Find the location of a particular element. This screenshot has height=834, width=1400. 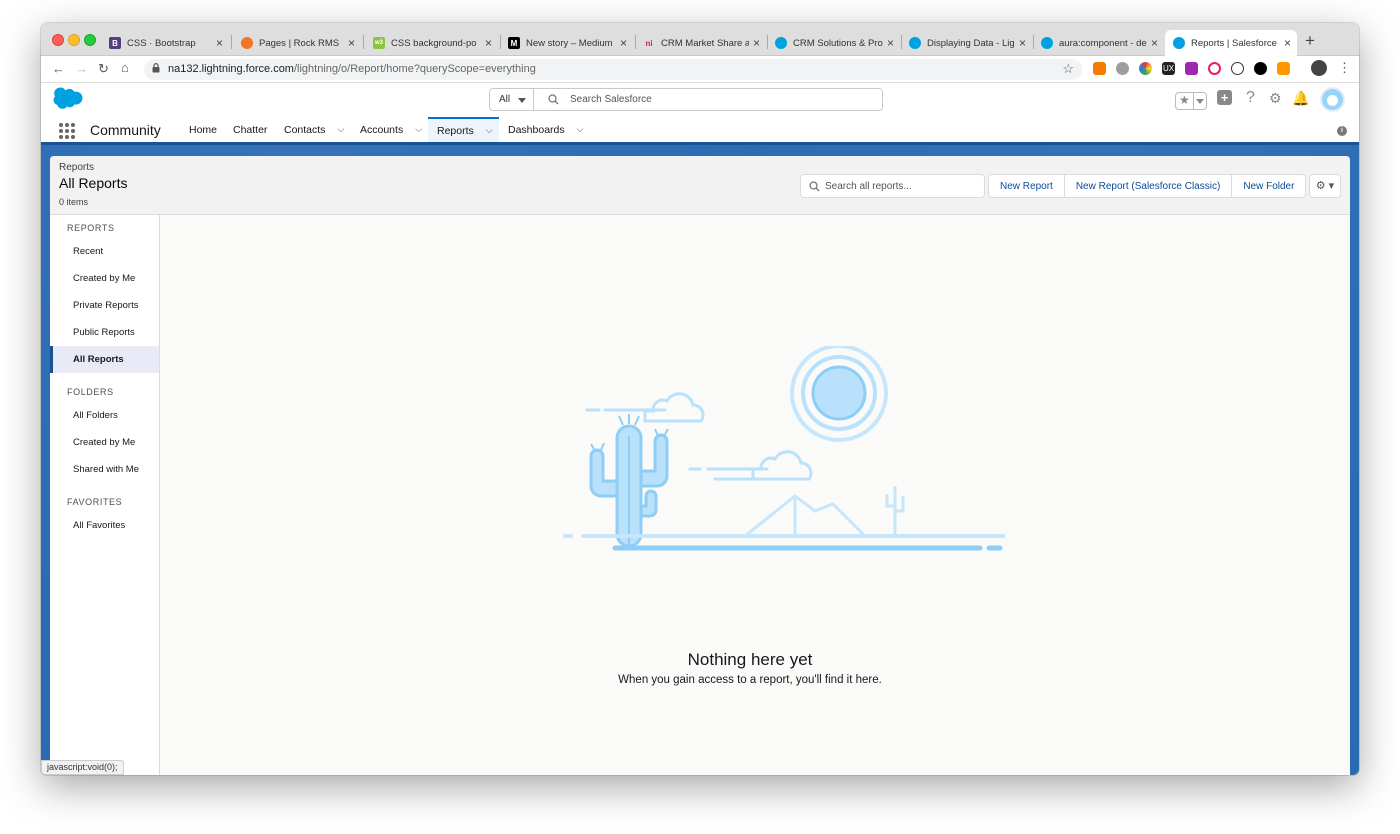

nav-item-chatter: Chatter is located at coordinates (250, 129).